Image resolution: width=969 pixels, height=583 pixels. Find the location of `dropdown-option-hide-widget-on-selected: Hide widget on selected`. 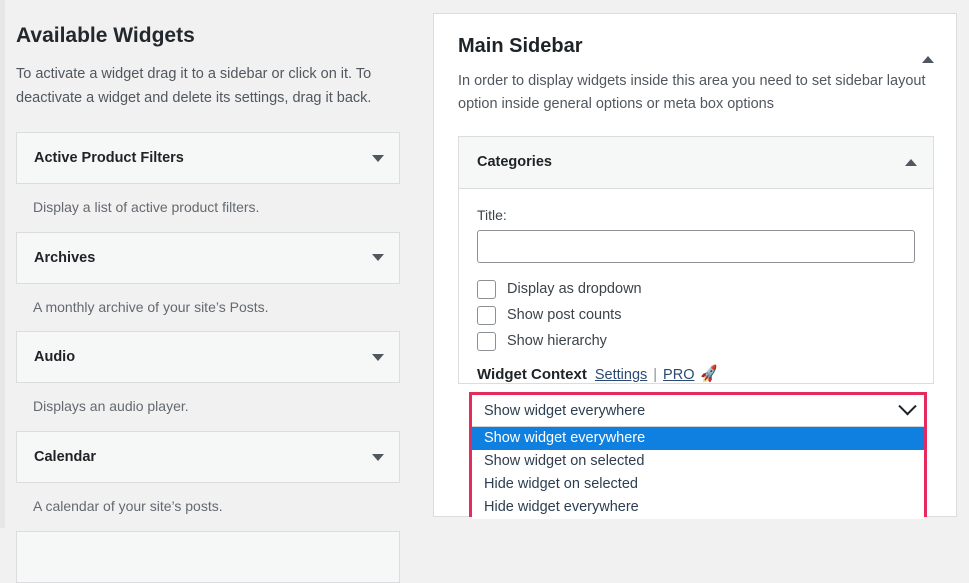

dropdown-option-hide-widget-on-selected: Hide widget on selected is located at coordinates (698, 484).